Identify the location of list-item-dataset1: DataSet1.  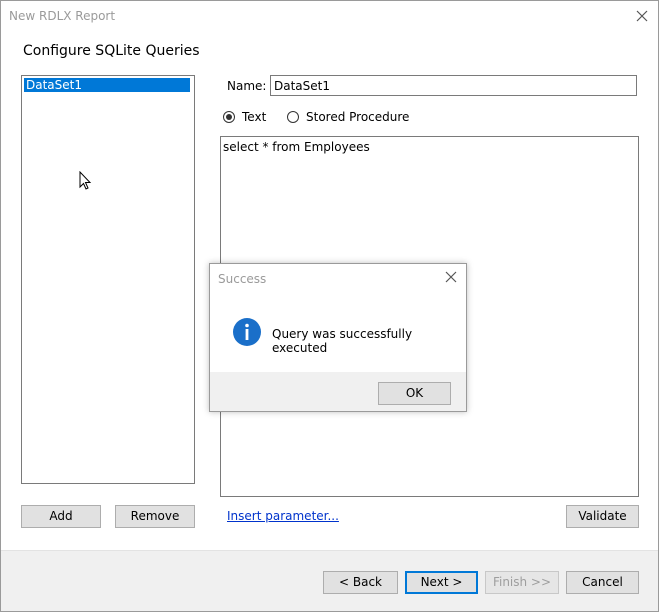
(107, 85).